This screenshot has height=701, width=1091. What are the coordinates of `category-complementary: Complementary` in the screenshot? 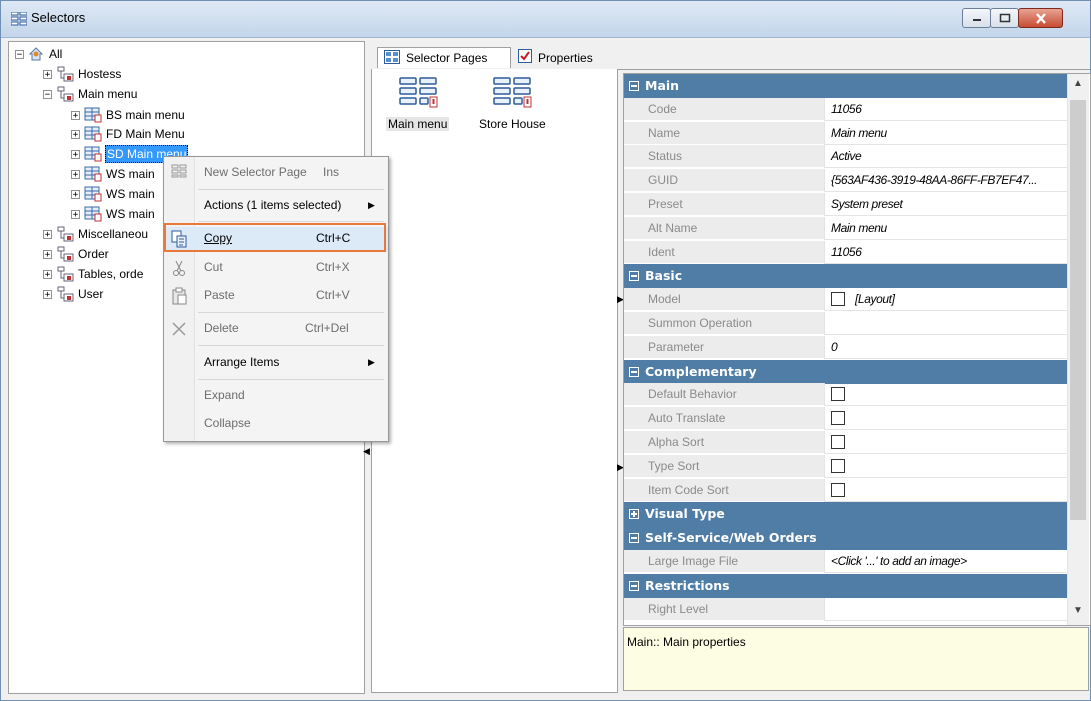 It's located at (845, 371).